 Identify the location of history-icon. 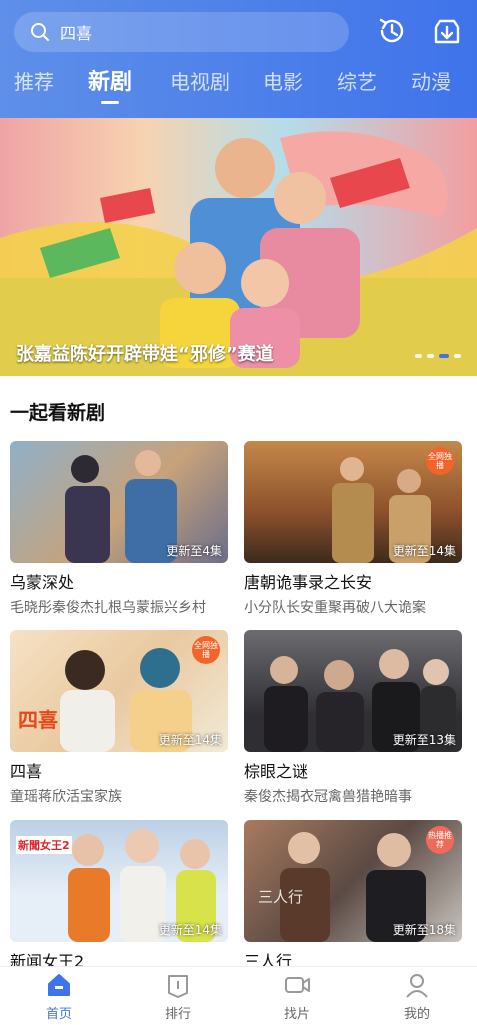
(392, 31).